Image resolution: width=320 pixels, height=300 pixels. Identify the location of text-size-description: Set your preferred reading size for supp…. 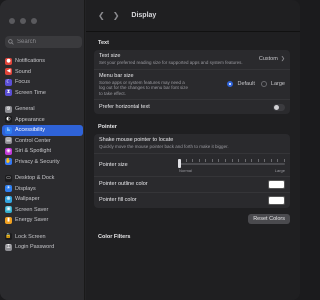
(171, 62).